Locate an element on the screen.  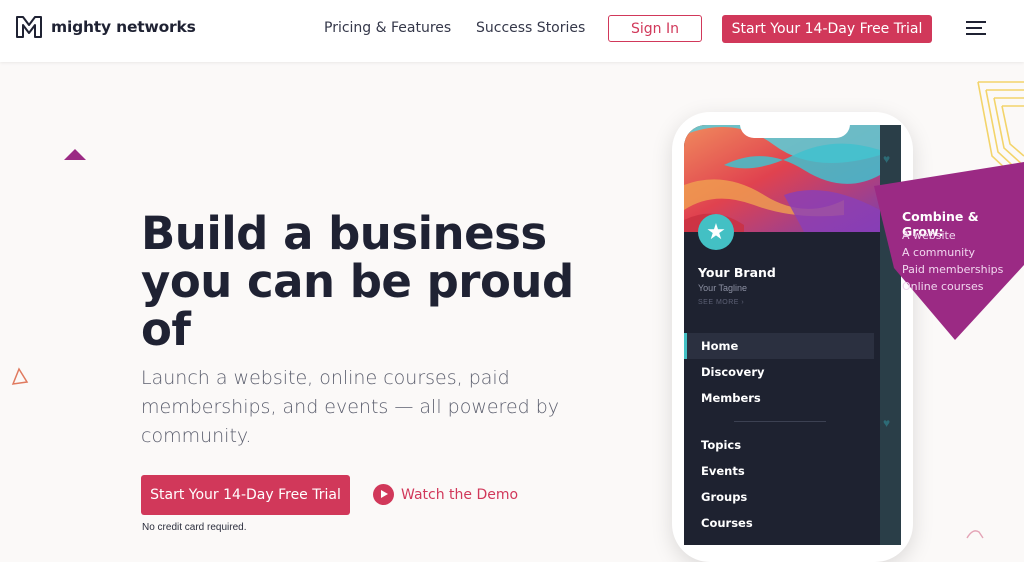
hero-headline: Build a business you can be proud of is located at coordinates (357, 281).